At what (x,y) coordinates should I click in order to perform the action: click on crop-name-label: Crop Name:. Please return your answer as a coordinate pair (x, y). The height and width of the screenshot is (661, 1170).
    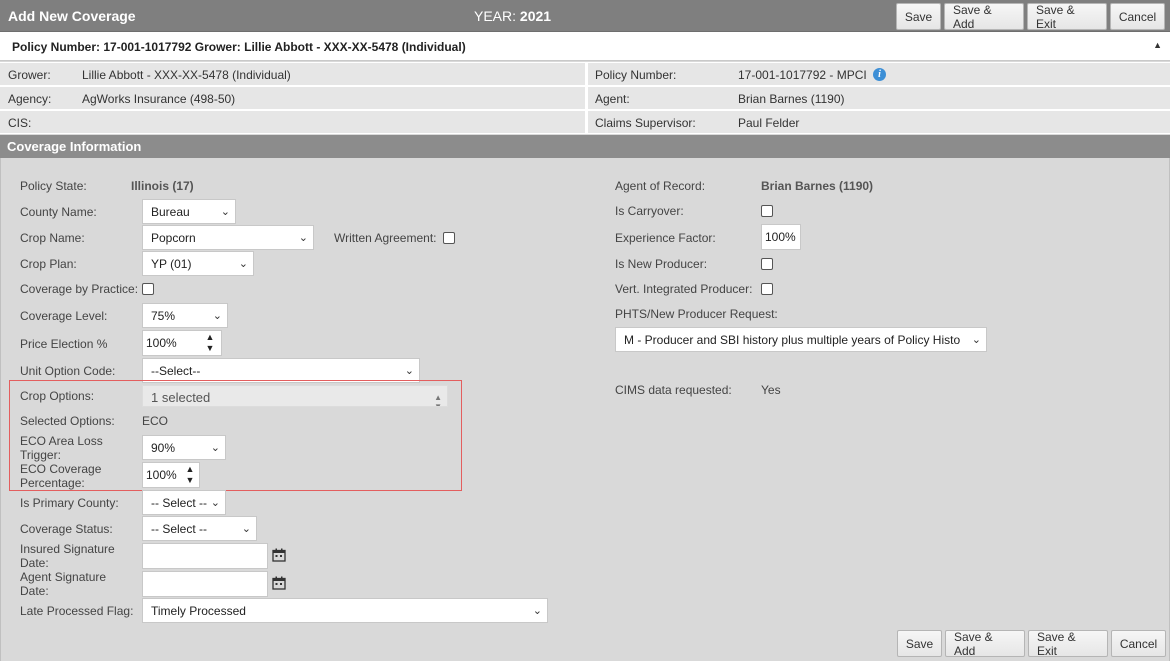
    Looking at the image, I should click on (52, 238).